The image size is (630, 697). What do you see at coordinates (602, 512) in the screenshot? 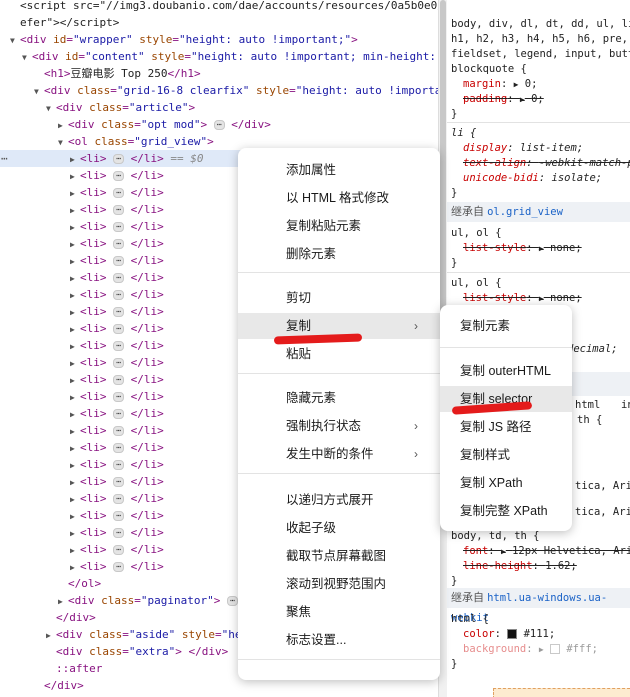
I see `css-text-font-2: tica, Aria` at bounding box center [602, 512].